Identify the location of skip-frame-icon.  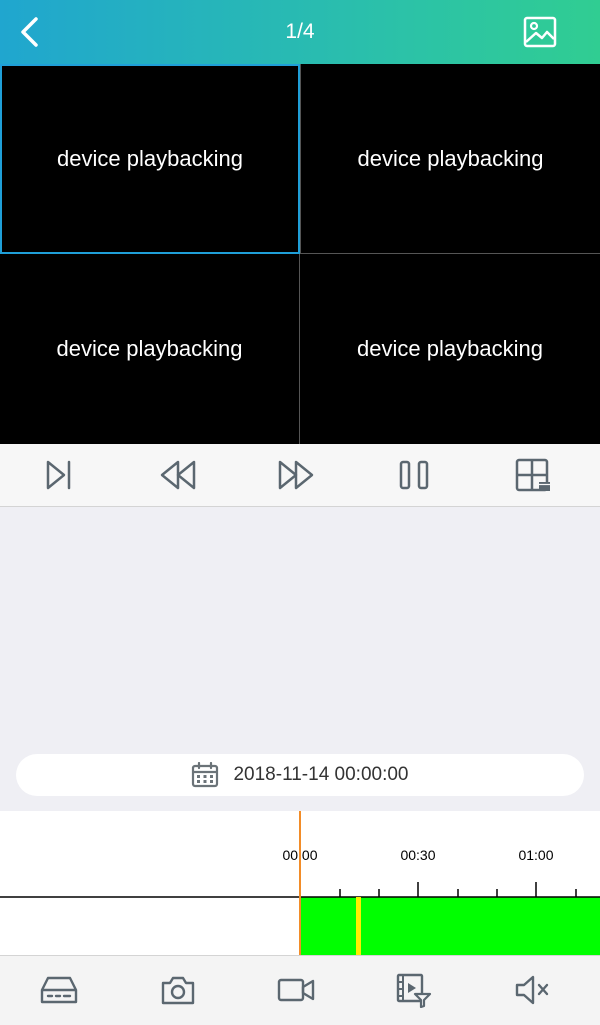
(58, 475).